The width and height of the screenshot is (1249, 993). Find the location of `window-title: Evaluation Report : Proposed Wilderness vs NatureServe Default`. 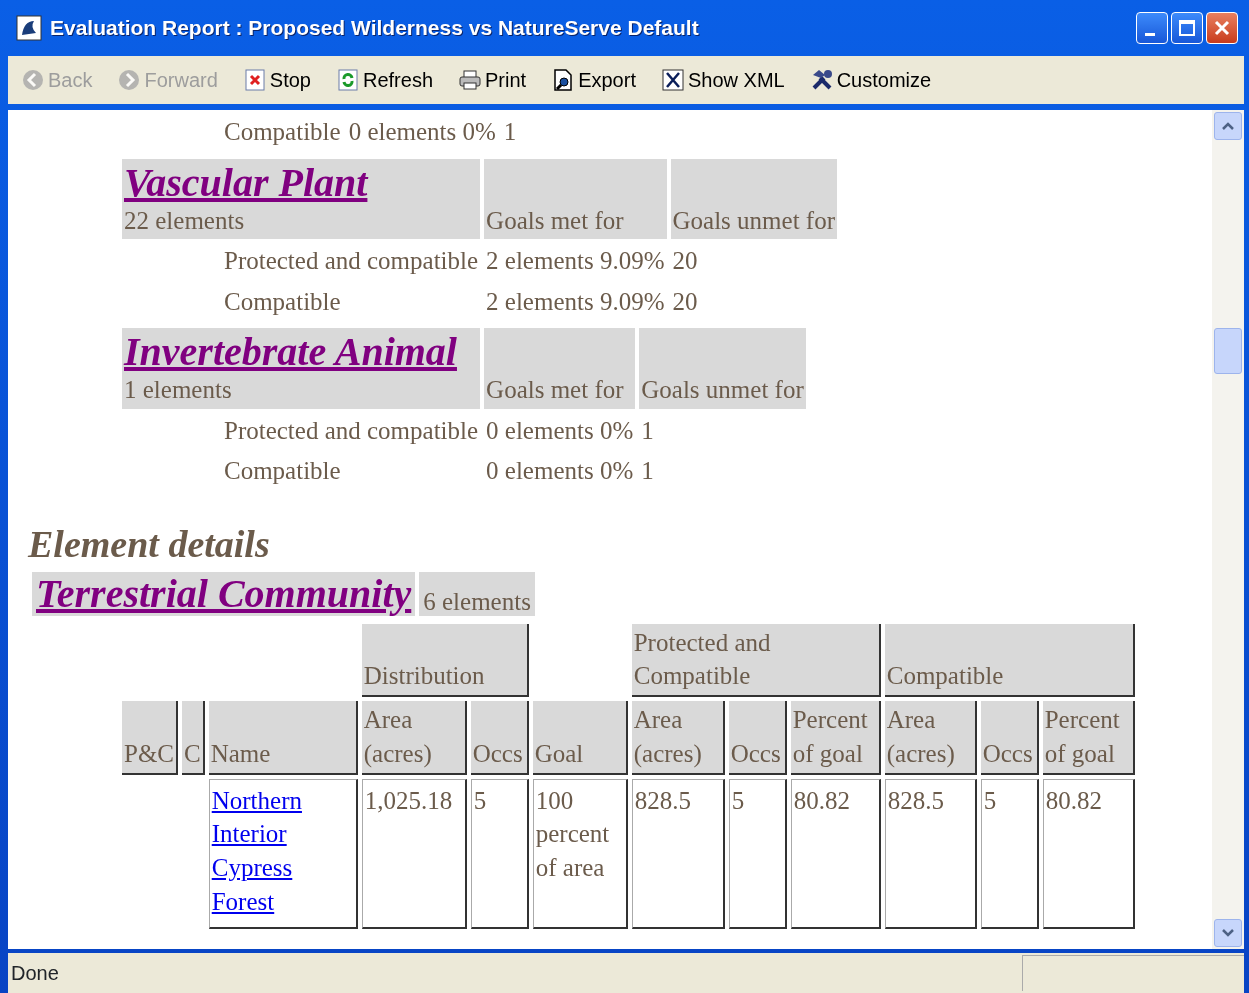

window-title: Evaluation Report : Proposed Wilderness vs NatureServe Default is located at coordinates (374, 28).